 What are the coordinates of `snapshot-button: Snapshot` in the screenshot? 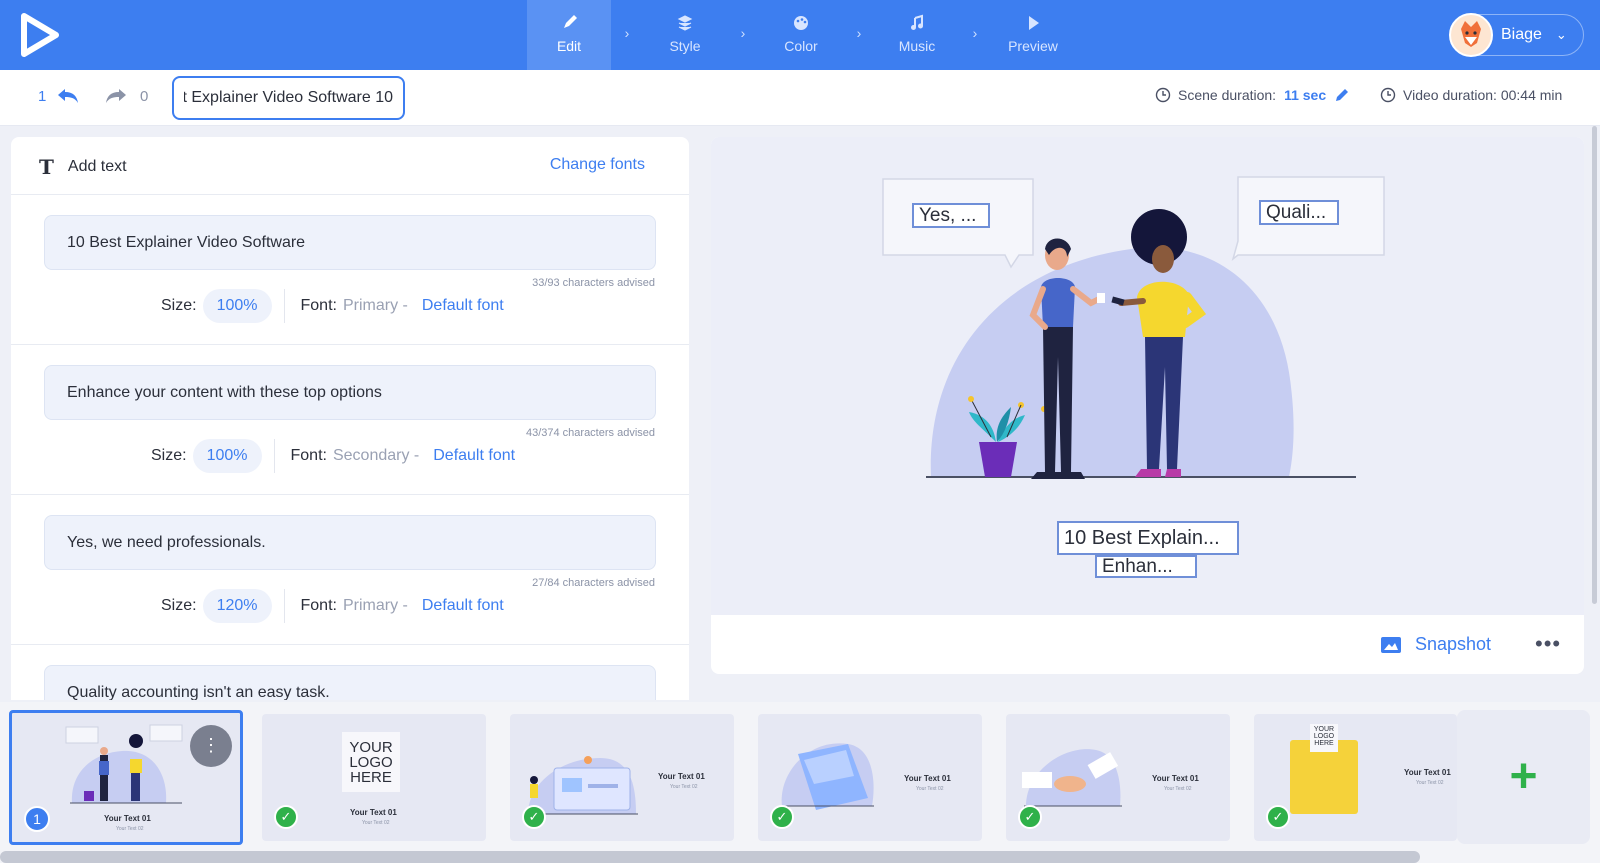 It's located at (1436, 644).